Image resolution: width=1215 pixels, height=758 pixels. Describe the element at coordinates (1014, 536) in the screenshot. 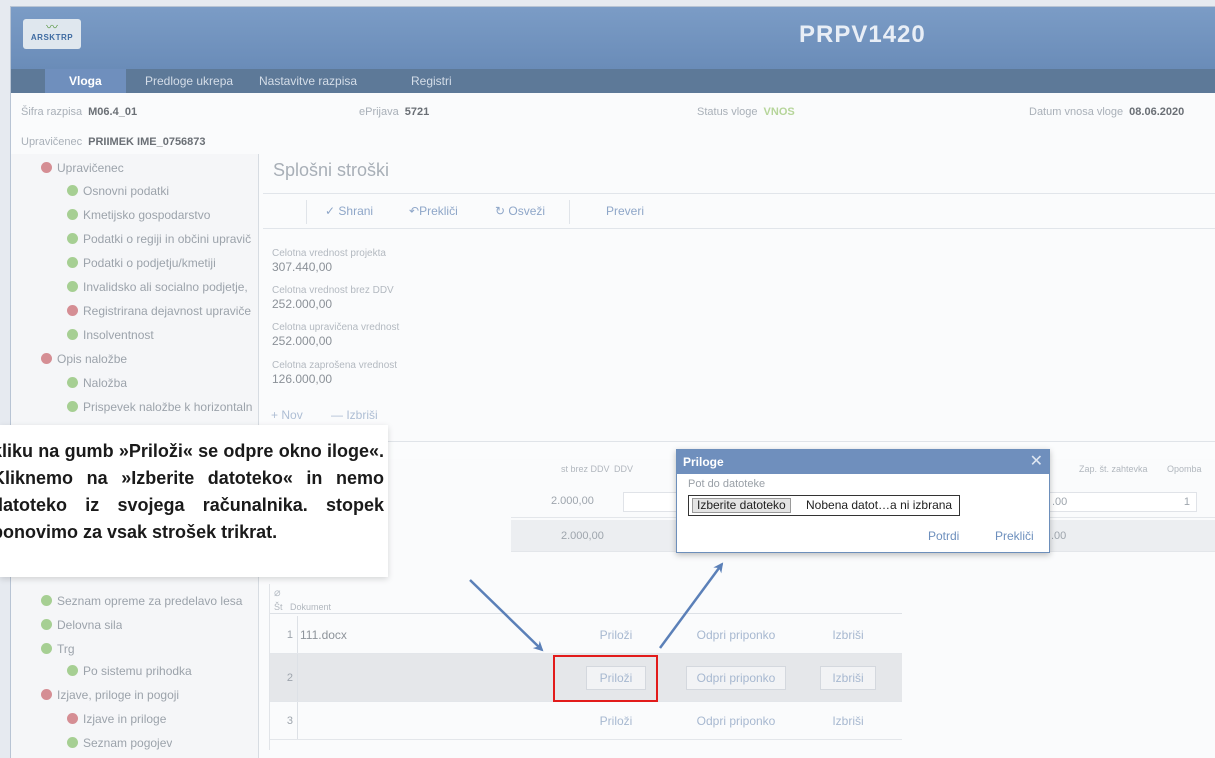

I see `dialog-cancel-button: Prekliči` at that location.